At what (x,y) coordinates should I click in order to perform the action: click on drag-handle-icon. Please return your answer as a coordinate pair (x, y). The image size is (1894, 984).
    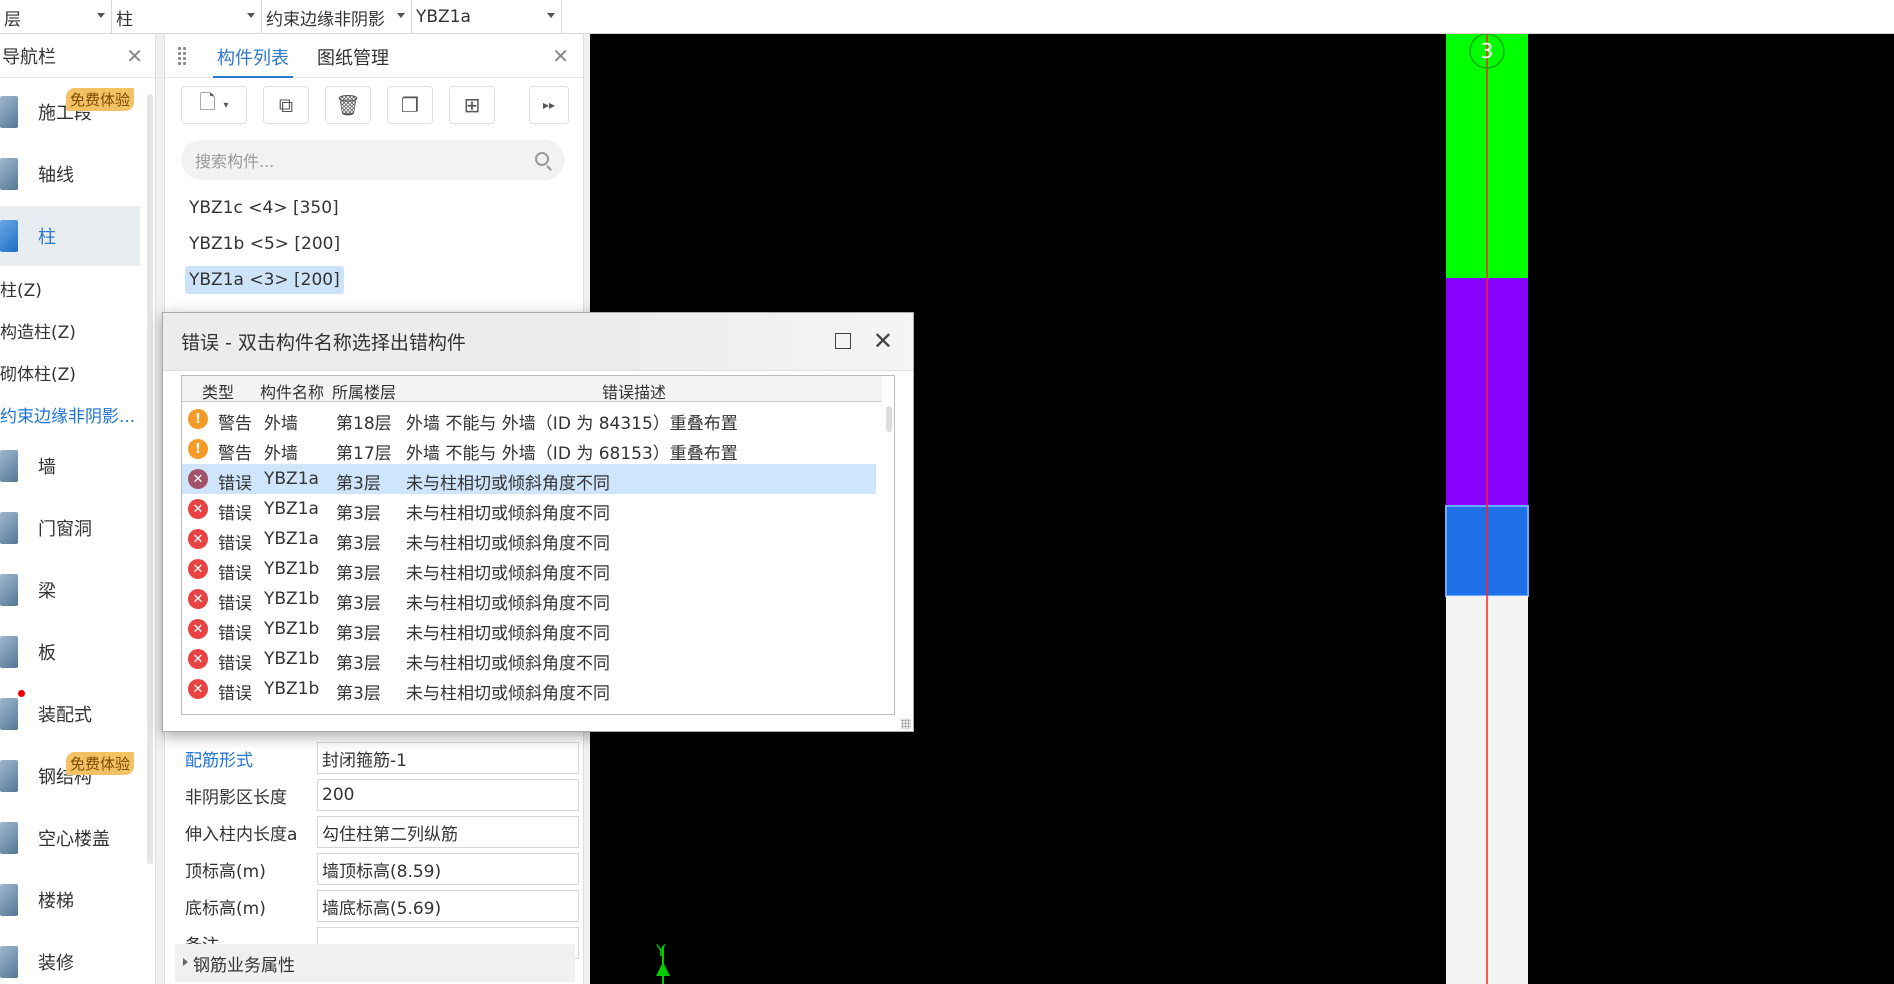
    Looking at the image, I should click on (182, 56).